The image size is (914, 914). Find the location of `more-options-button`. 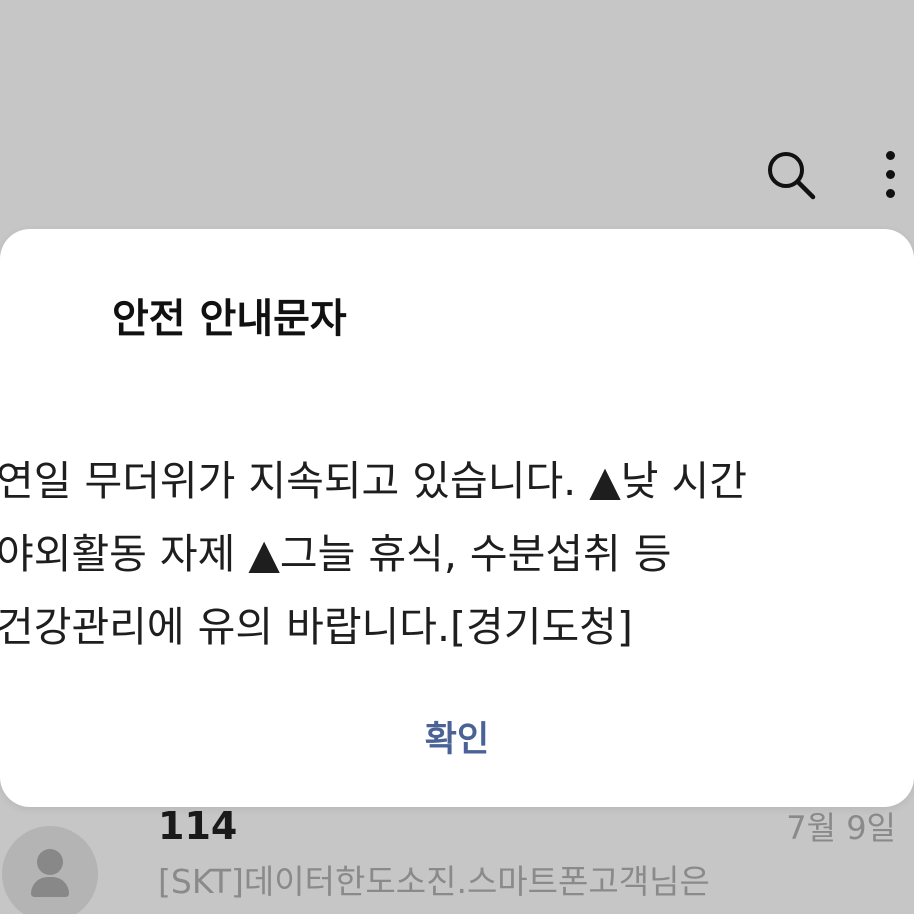

more-options-button is located at coordinates (891, 175).